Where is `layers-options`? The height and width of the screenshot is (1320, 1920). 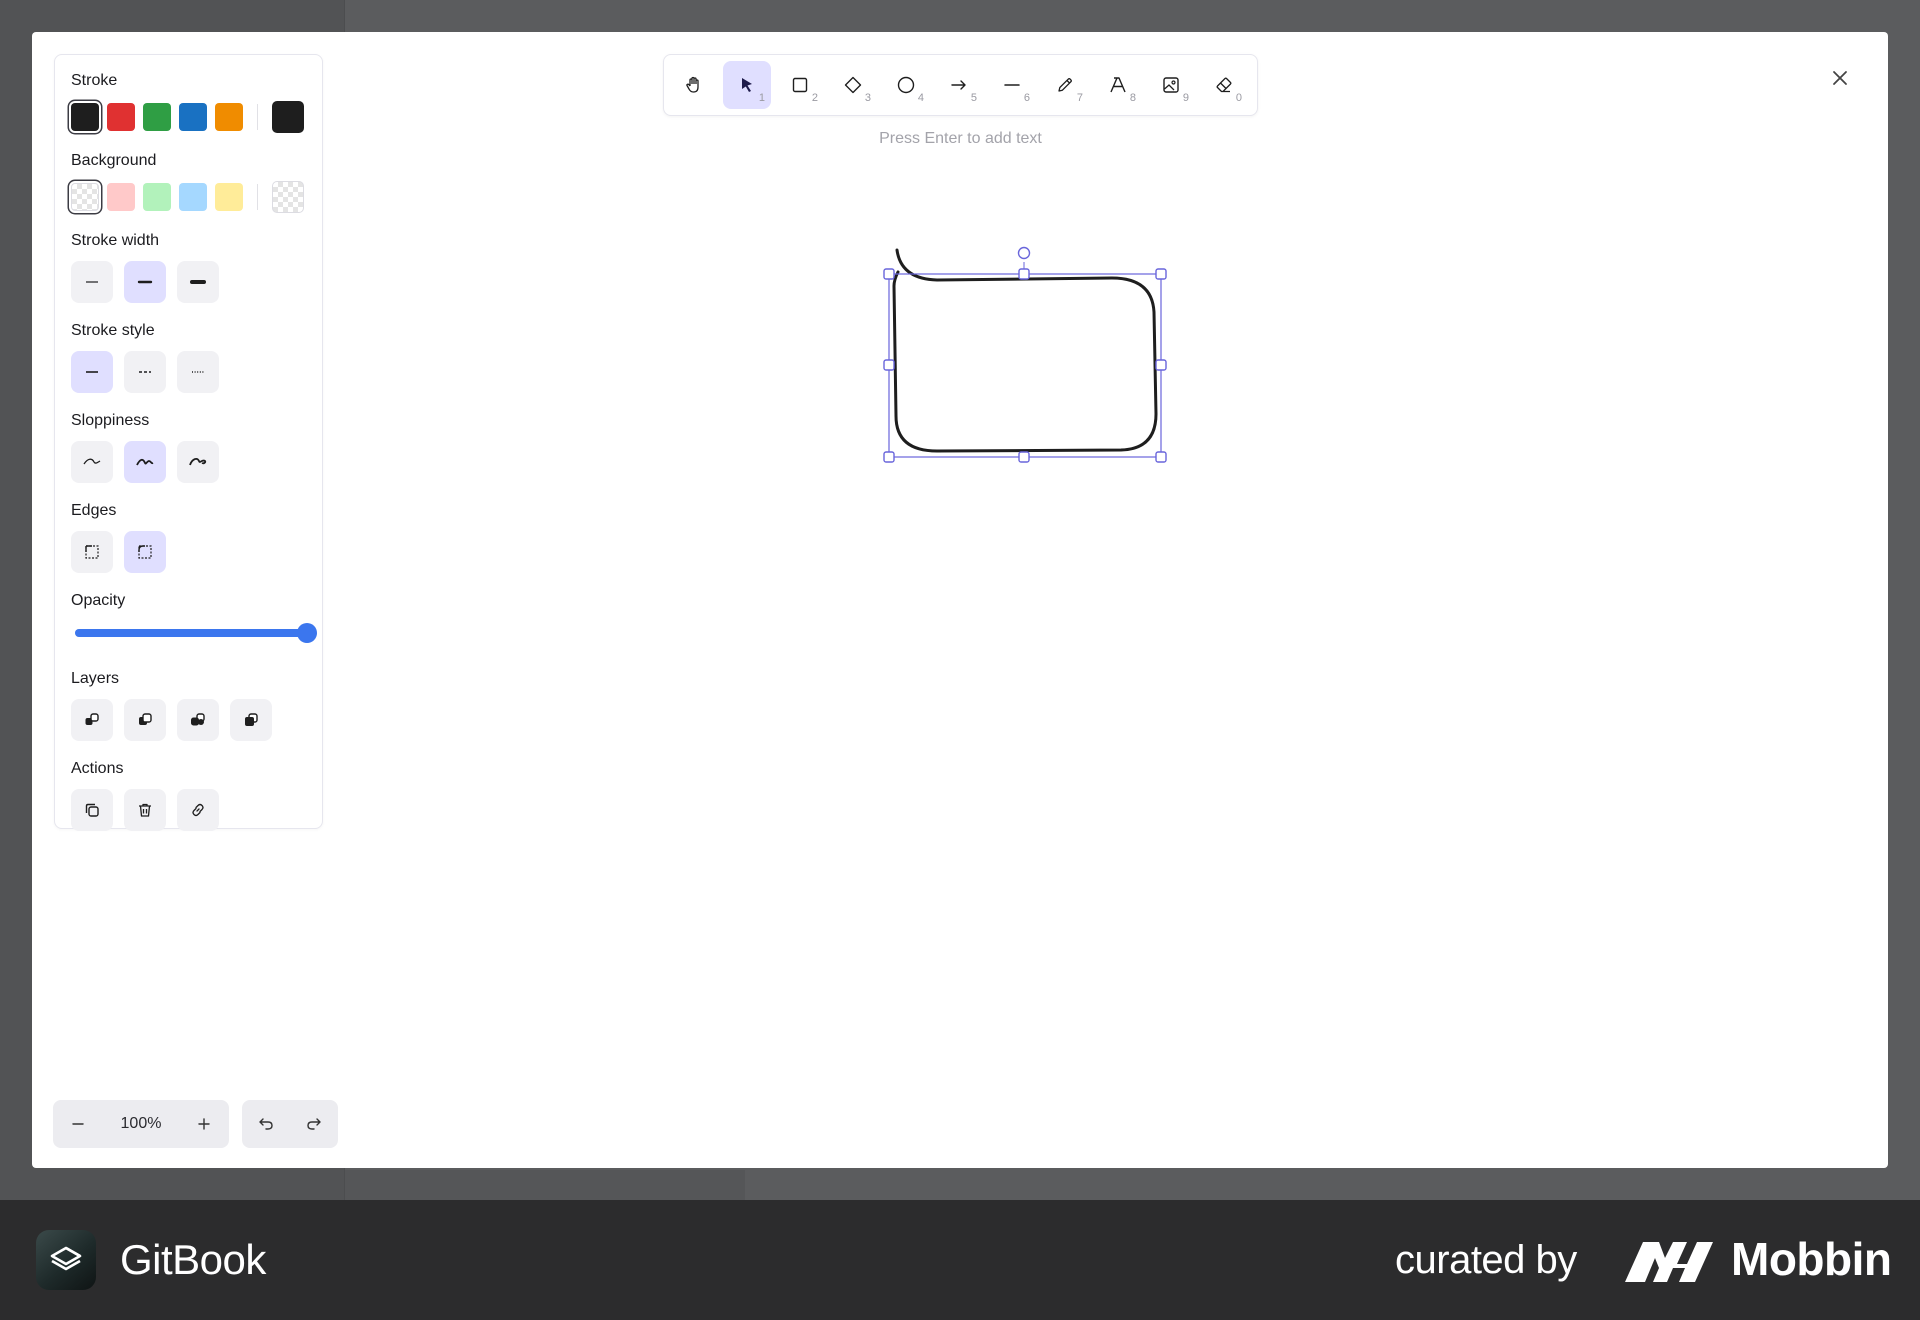
layers-options is located at coordinates (196, 720).